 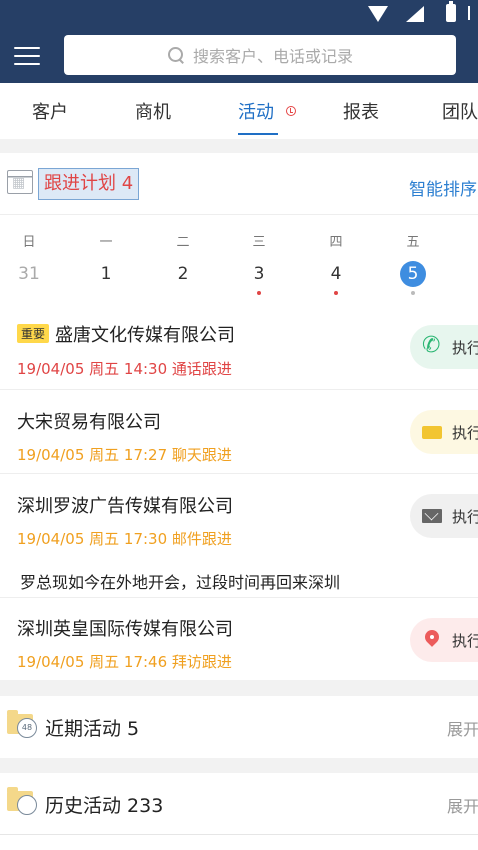 What do you see at coordinates (29, 242) in the screenshot?
I see `weekday-label: 日` at bounding box center [29, 242].